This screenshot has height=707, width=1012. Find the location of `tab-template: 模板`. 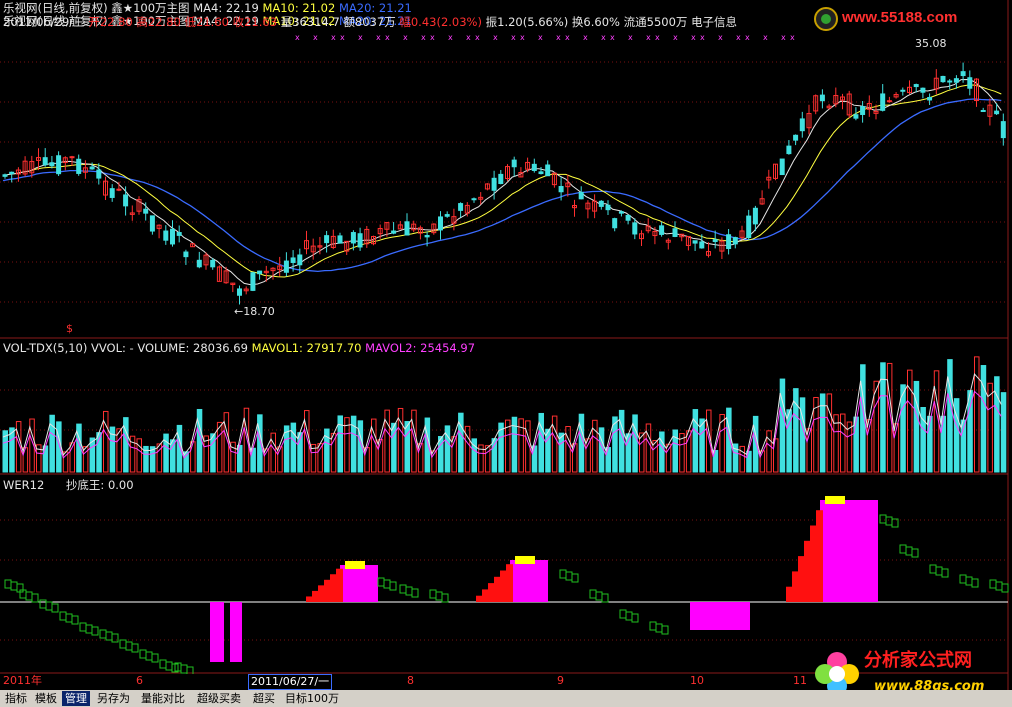

tab-template: 模板 is located at coordinates (46, 698).